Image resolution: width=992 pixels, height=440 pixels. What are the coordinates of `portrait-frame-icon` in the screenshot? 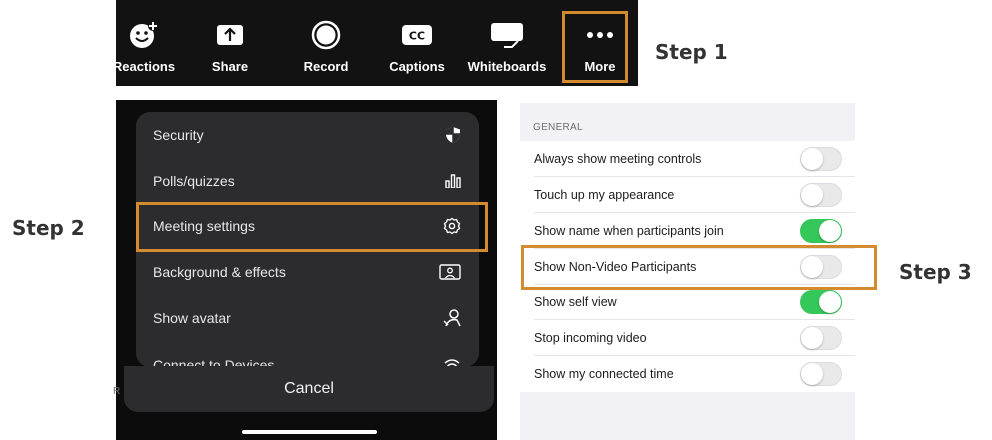 It's located at (450, 271).